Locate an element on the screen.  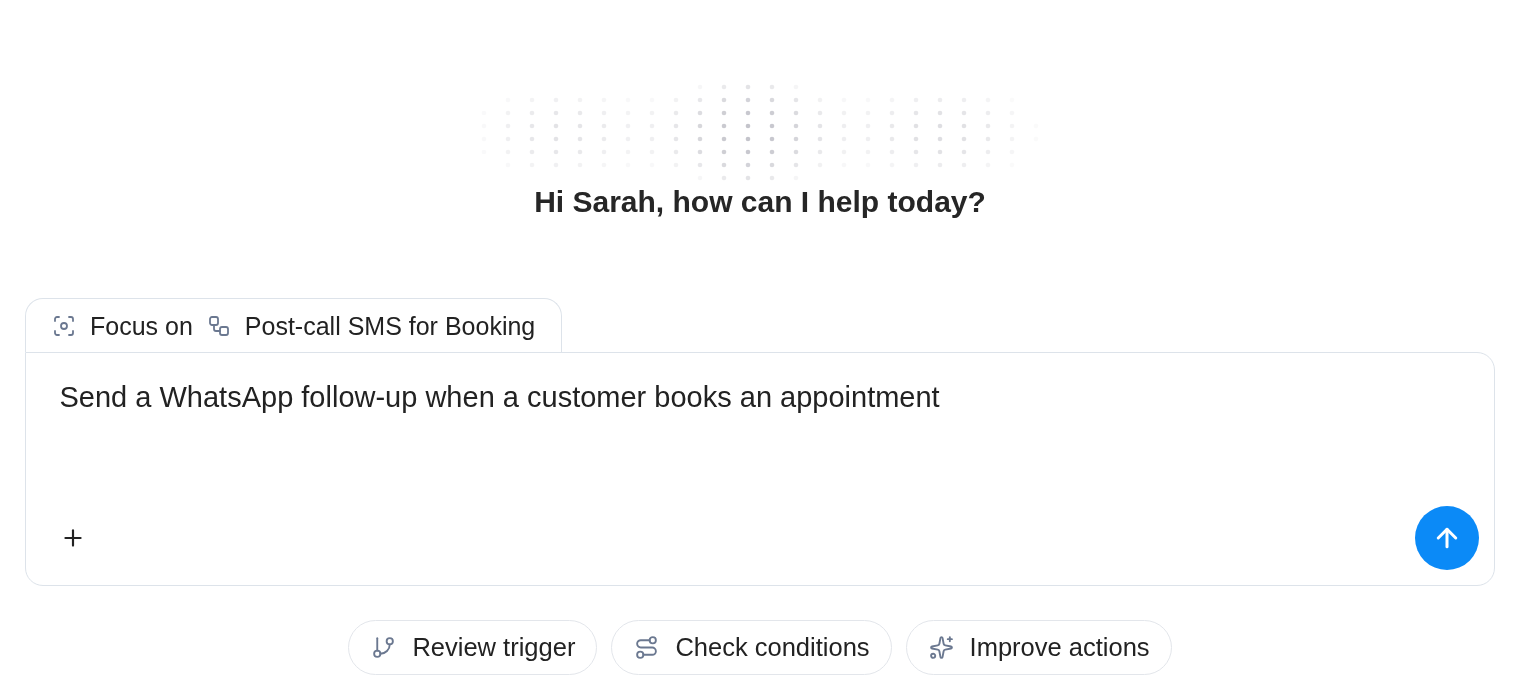
sparkle-icon is located at coordinates (941, 647).